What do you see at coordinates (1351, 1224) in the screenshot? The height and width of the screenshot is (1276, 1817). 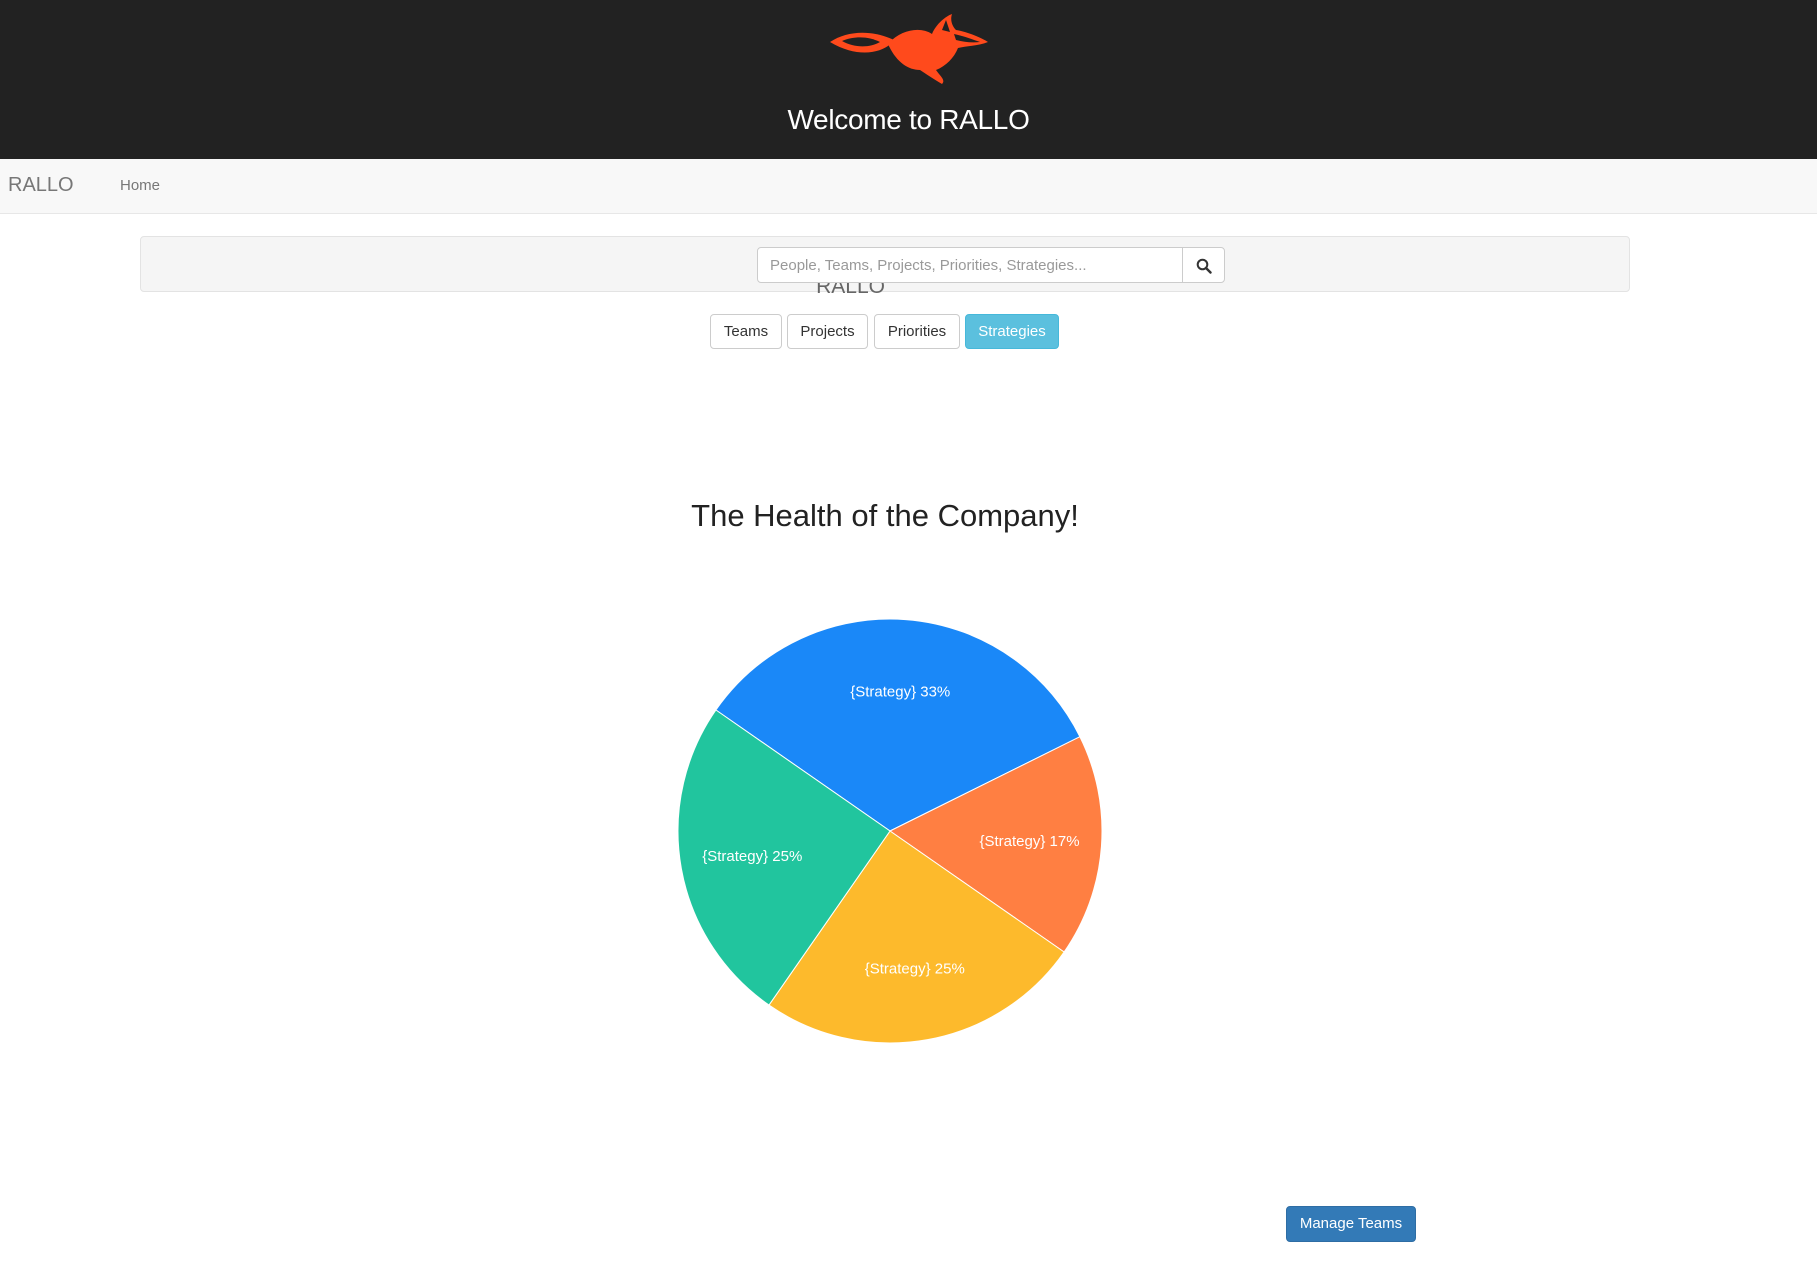 I see `manage-teams-button: Manage Teams` at bounding box center [1351, 1224].